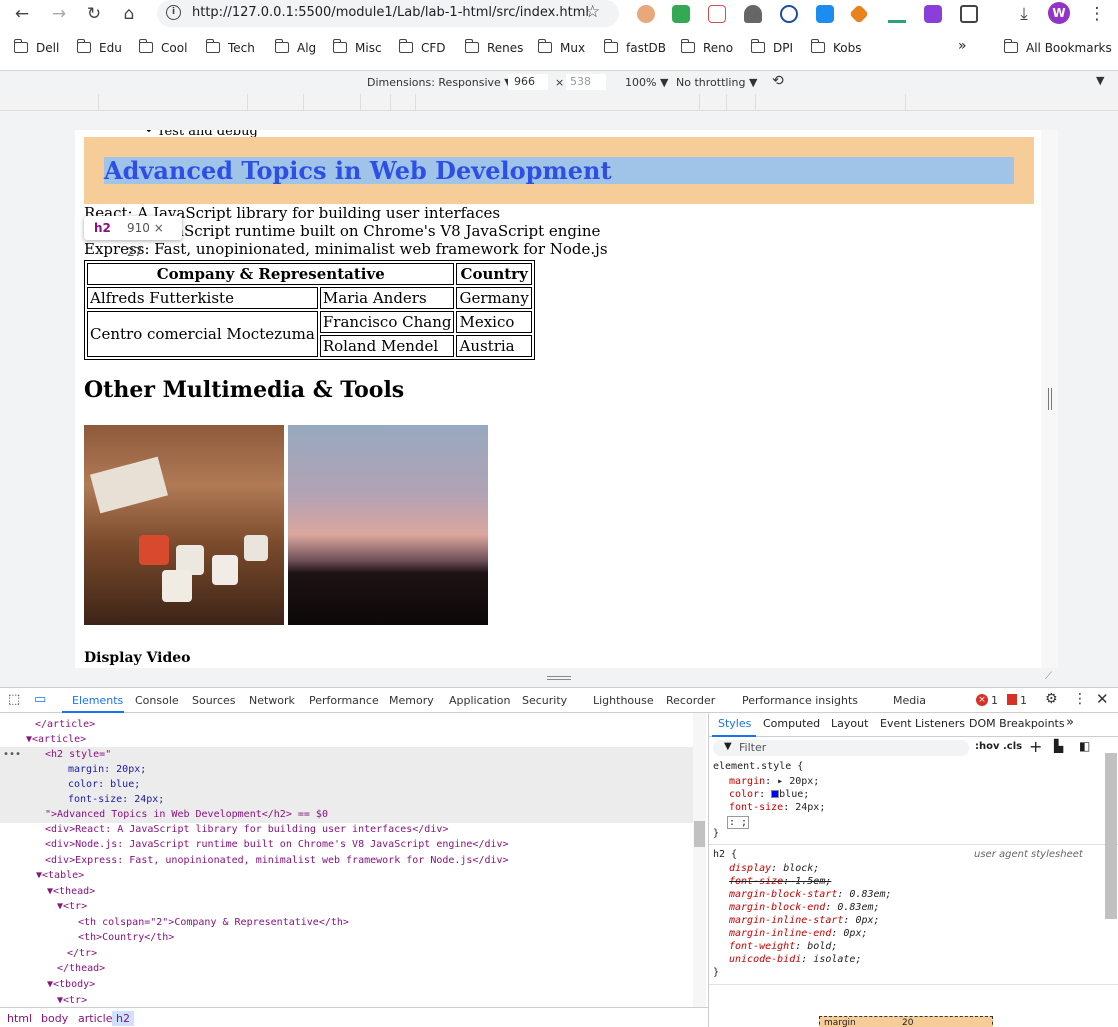 Image resolution: width=1118 pixels, height=1027 pixels. What do you see at coordinates (1012, 746) in the screenshot?
I see `cls-button: .cls` at bounding box center [1012, 746].